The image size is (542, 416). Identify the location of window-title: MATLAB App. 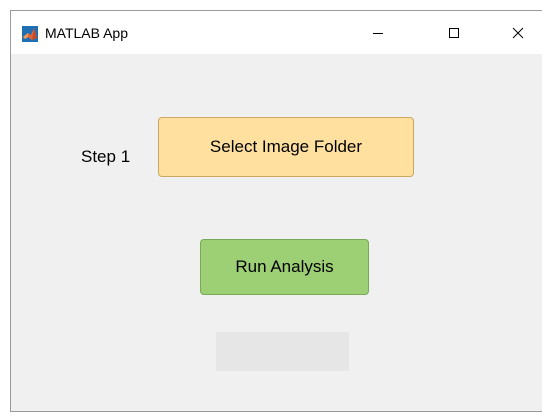
(87, 33).